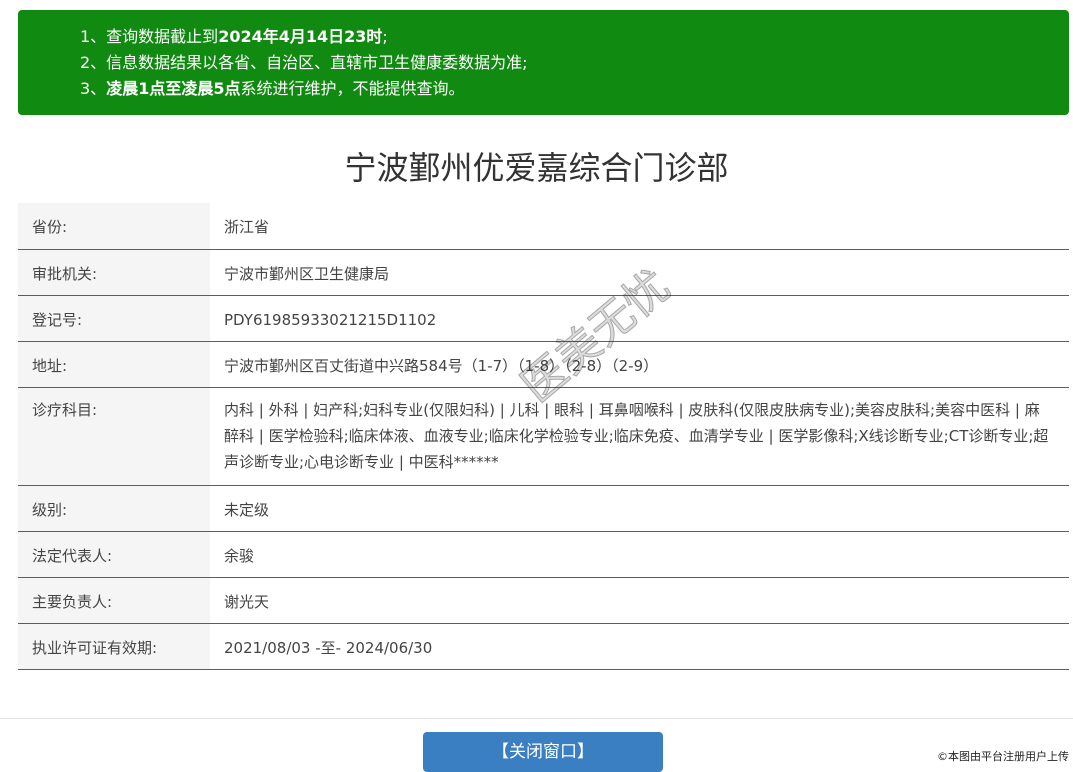 Image resolution: width=1073 pixels, height=772 pixels. Describe the element at coordinates (114, 508) in the screenshot. I see `row-label: 级别:` at that location.